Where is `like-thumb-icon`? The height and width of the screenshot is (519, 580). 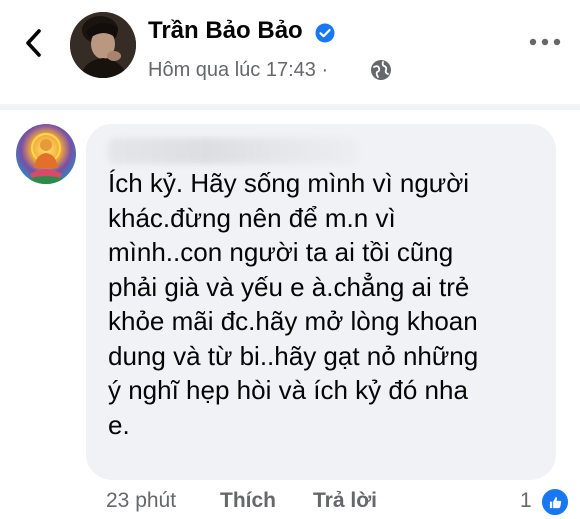 like-thumb-icon is located at coordinates (555, 502).